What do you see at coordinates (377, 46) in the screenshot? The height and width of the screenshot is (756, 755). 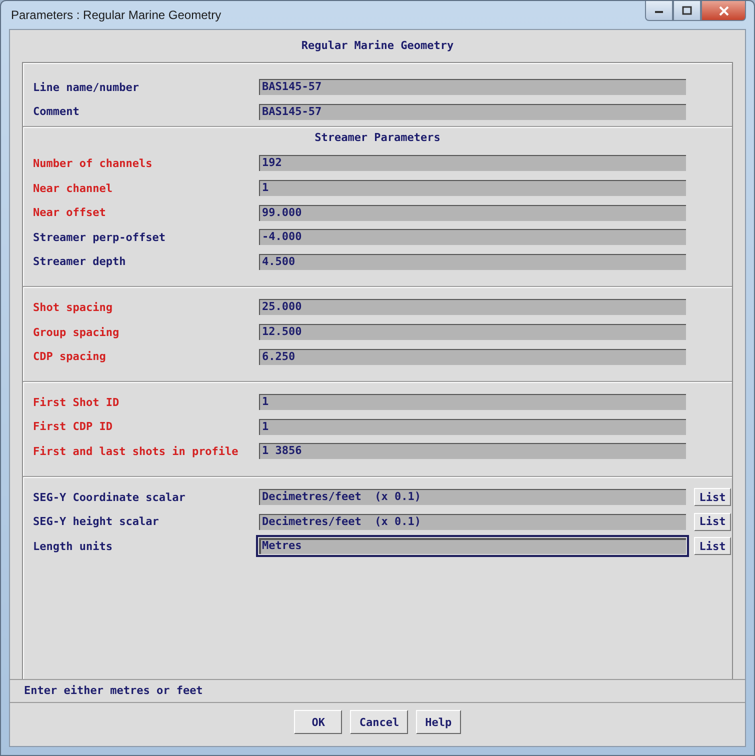 I see `dialog-title: Regular Marine Geometry` at bounding box center [377, 46].